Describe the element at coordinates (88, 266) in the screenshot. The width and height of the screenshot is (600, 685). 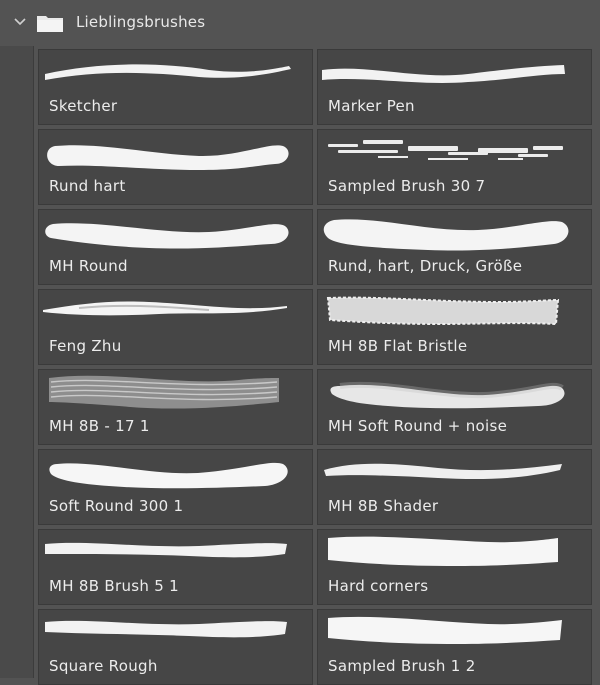
I see `brush-label: MH Round` at that location.